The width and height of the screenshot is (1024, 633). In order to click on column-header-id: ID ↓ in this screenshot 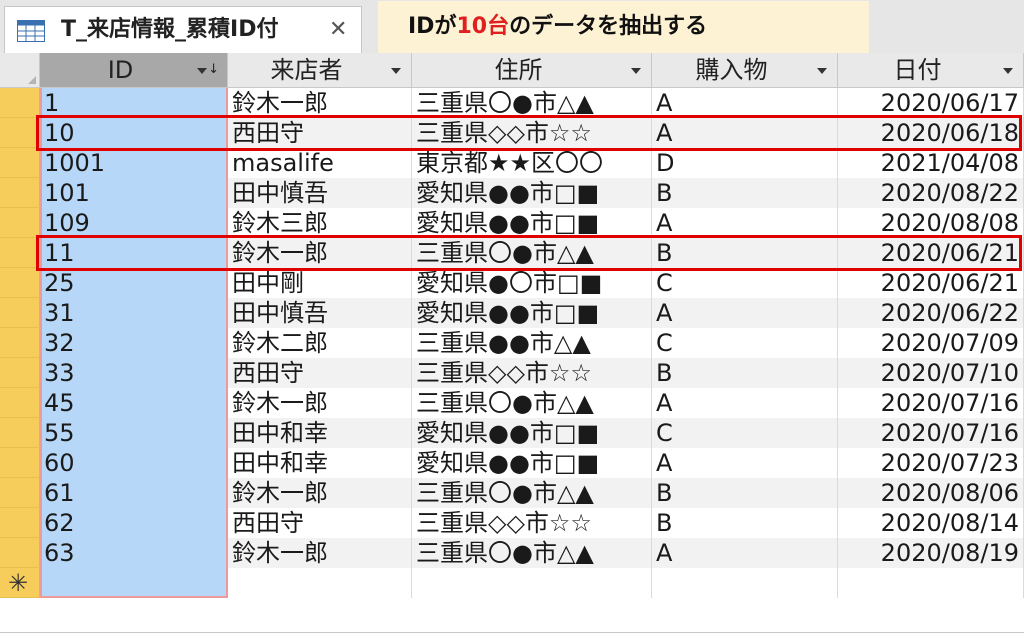, I will do `click(134, 70)`.